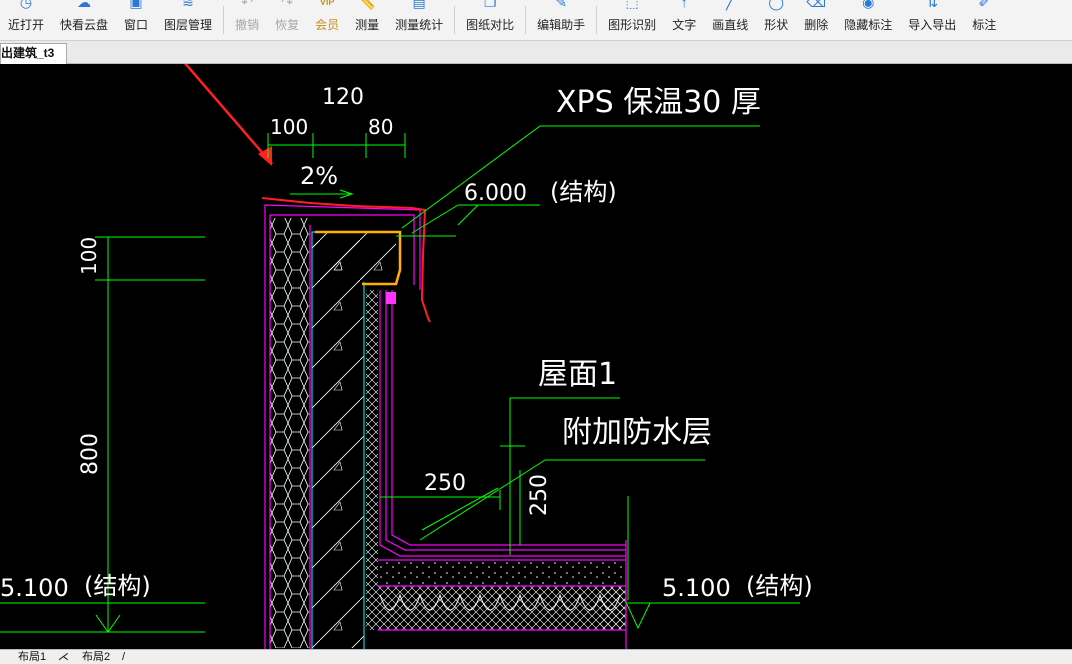 This screenshot has height=664, width=1072. Describe the element at coordinates (696, 588) in the screenshot. I see `level-5100-right-label: 5.100` at that location.